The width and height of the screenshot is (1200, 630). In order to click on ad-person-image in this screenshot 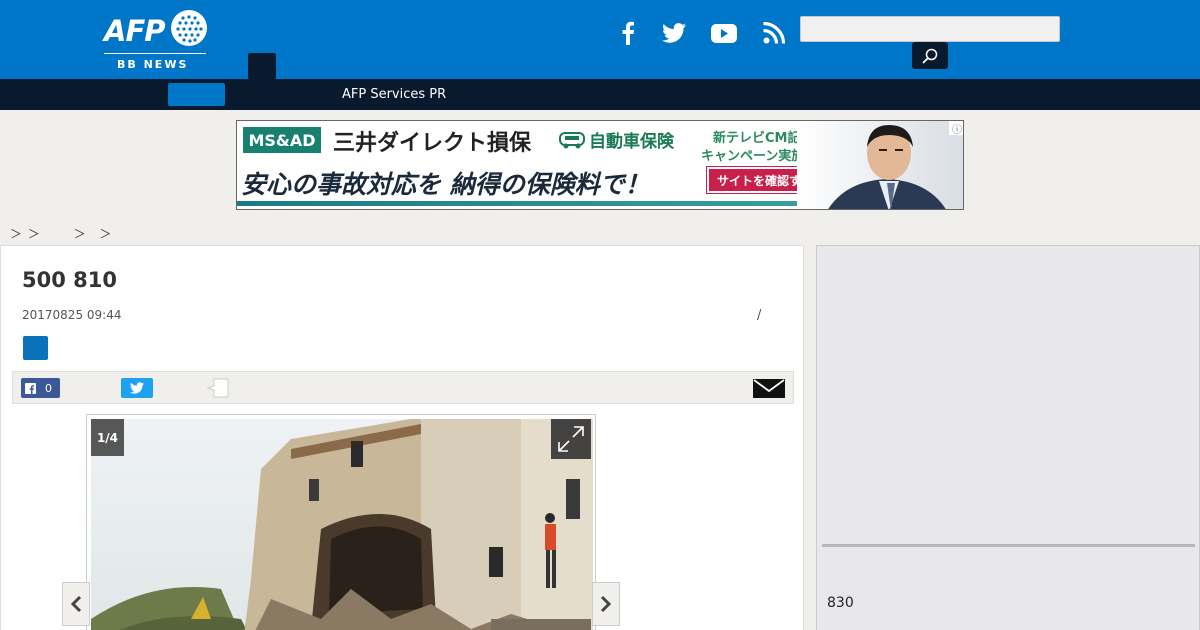, I will do `click(880, 165)`.